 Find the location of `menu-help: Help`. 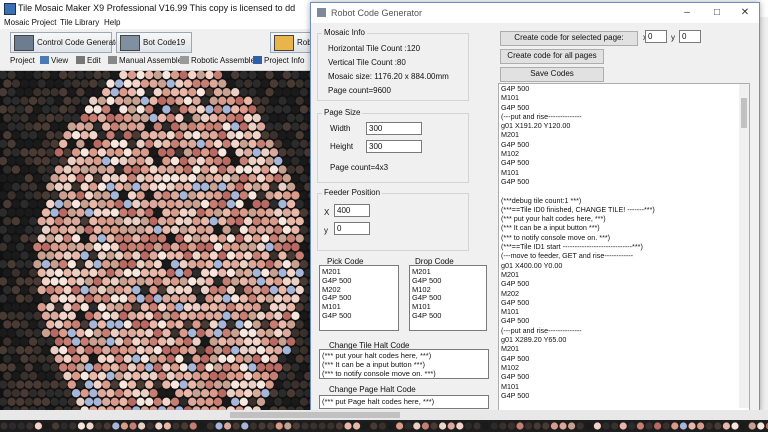

menu-help: Help is located at coordinates (112, 22).